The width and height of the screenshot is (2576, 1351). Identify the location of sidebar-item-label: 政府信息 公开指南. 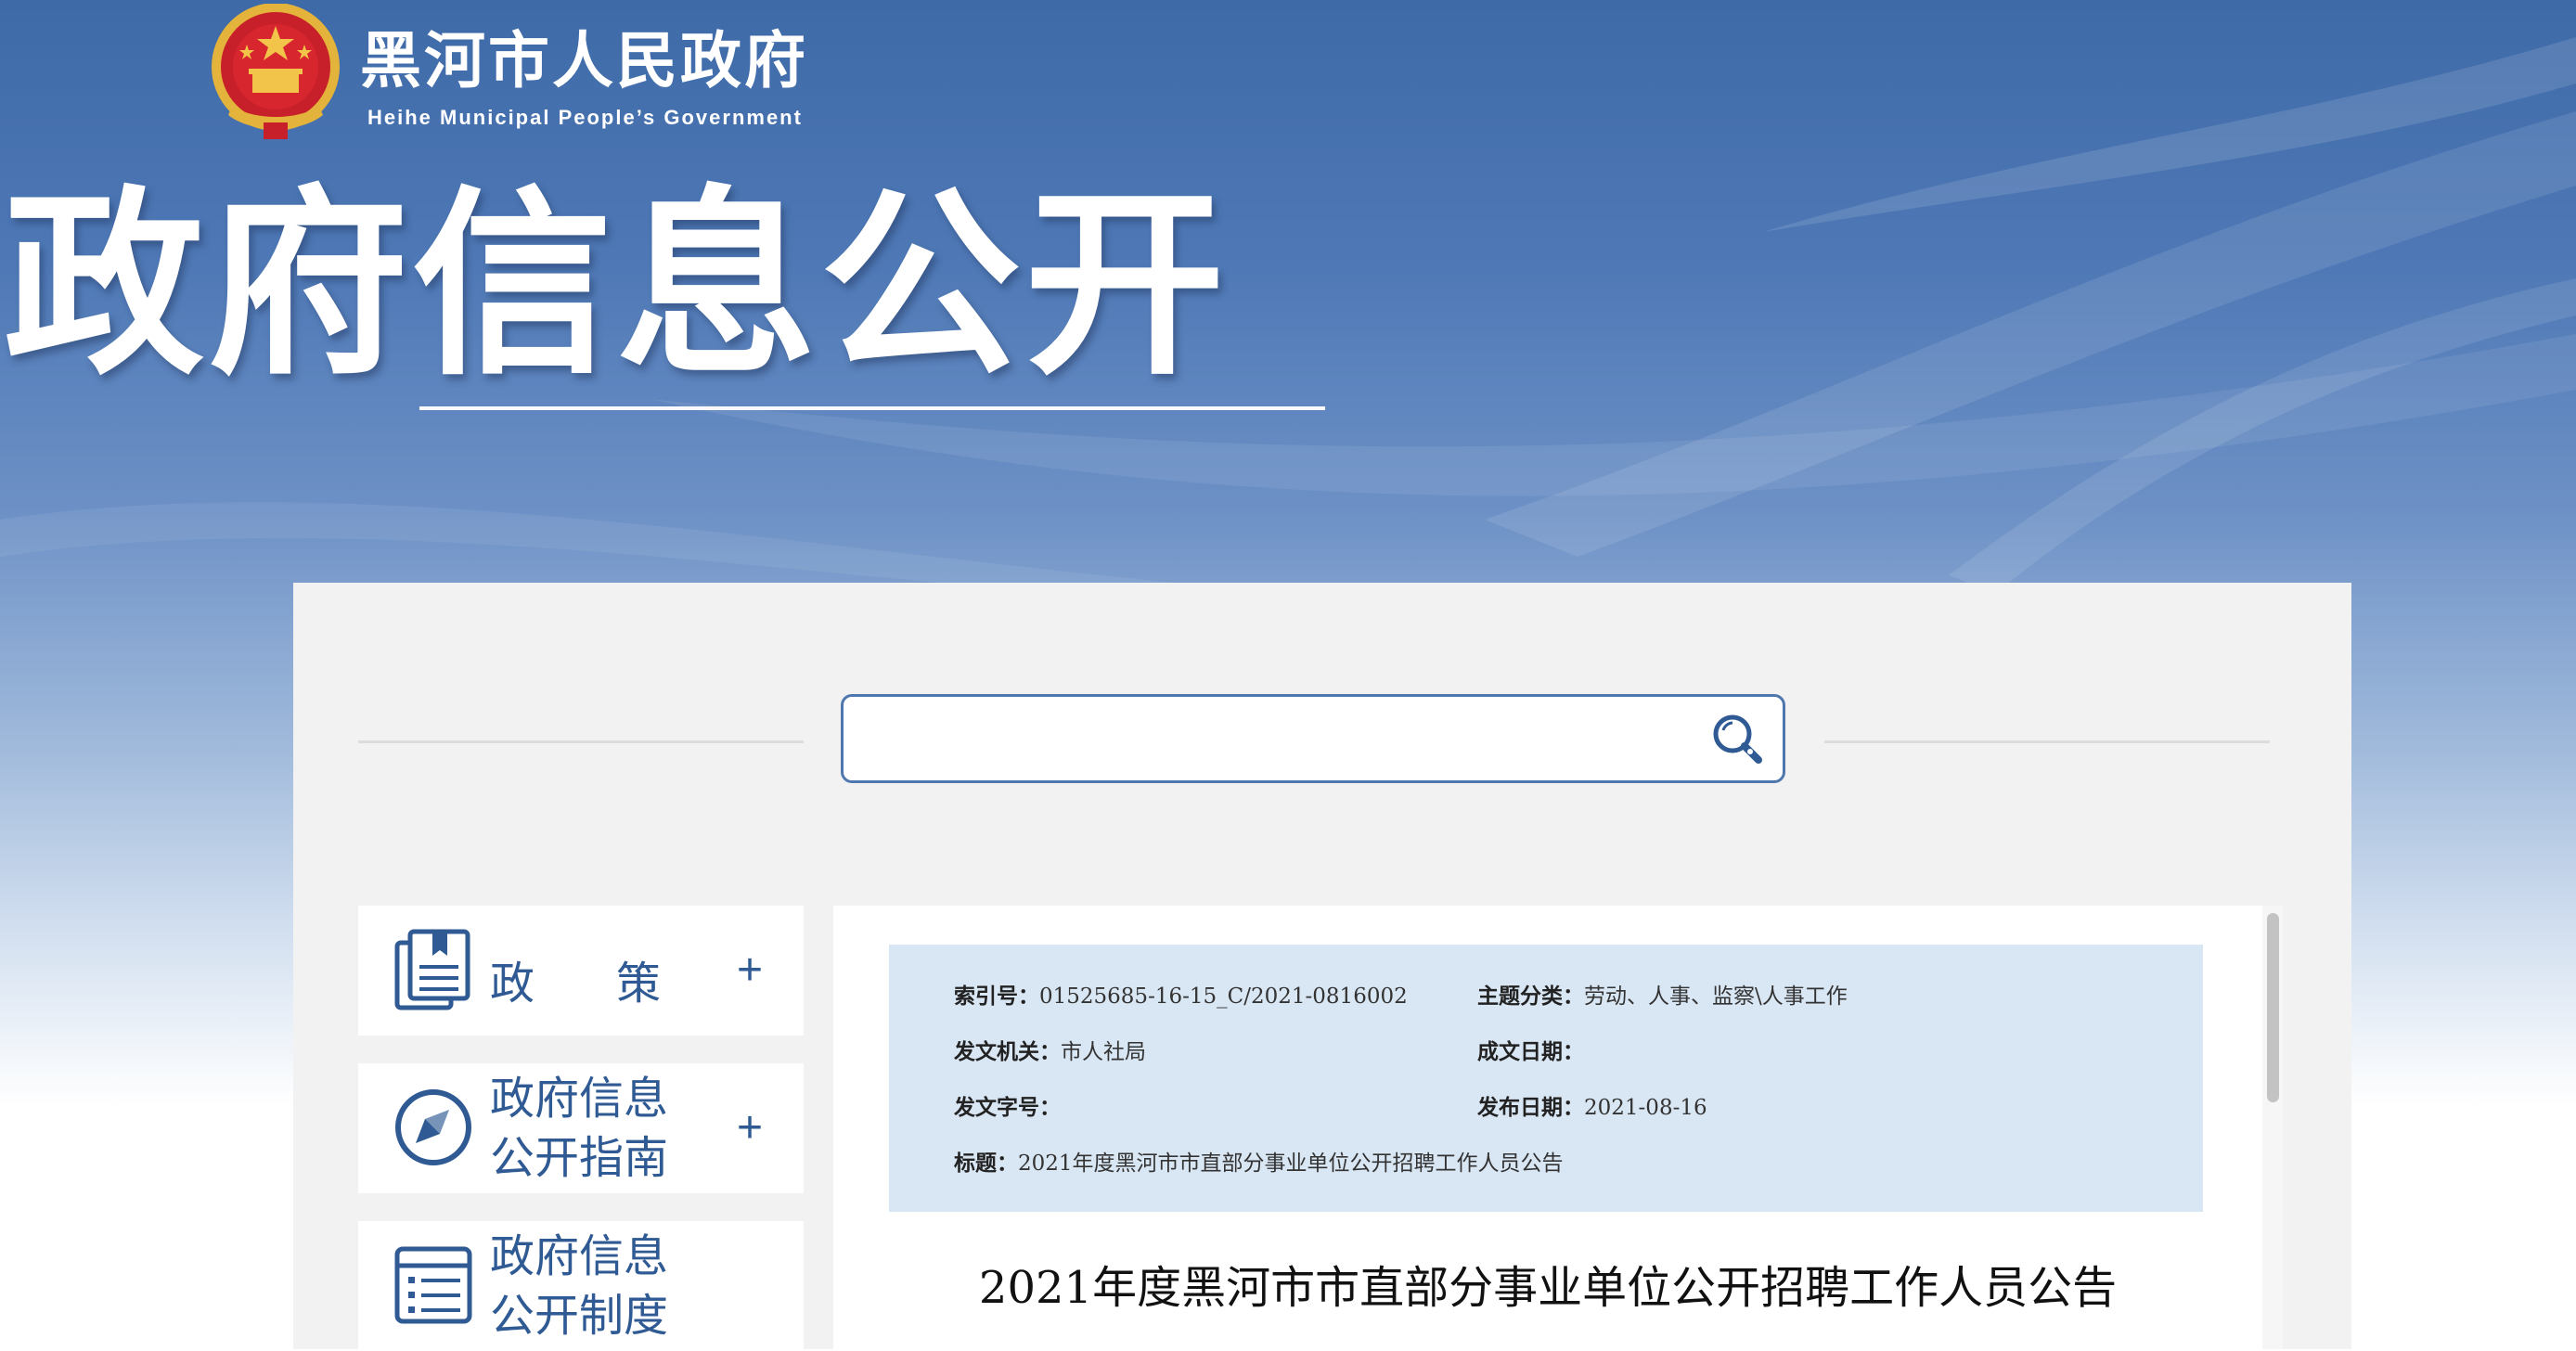
(579, 1129).